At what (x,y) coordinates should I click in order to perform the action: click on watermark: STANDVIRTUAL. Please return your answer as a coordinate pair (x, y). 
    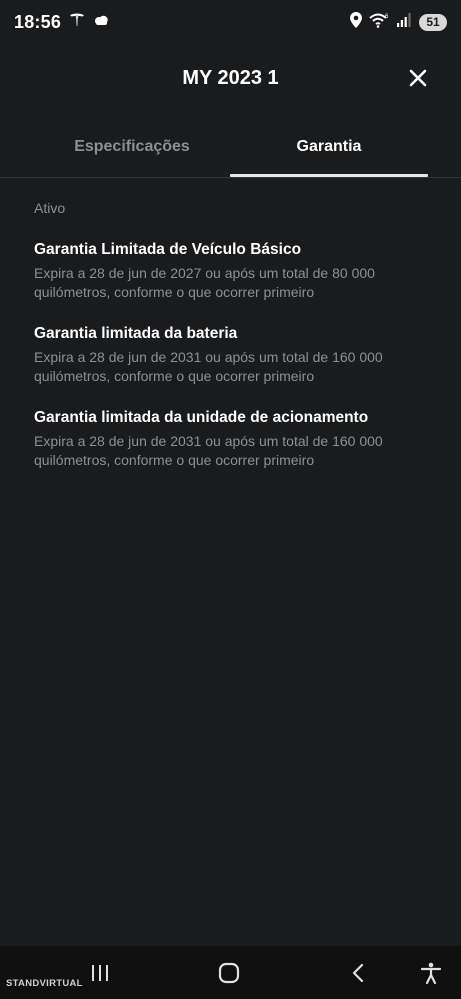
    Looking at the image, I should click on (44, 983).